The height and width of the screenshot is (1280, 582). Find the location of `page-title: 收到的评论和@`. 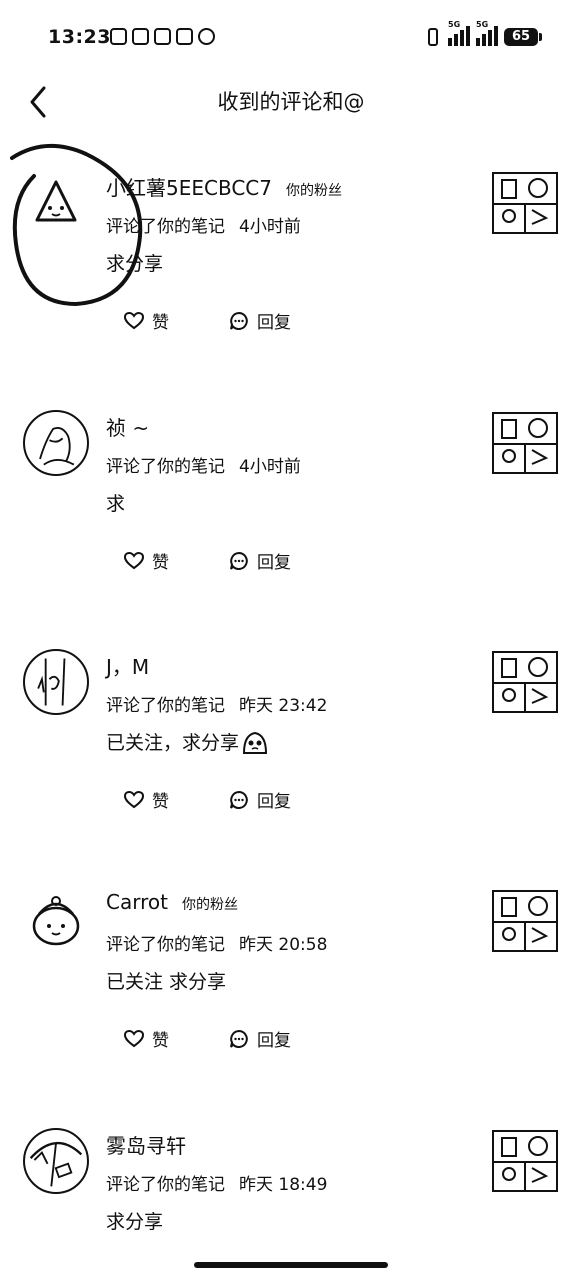

page-title: 收到的评论和@ is located at coordinates (291, 102).